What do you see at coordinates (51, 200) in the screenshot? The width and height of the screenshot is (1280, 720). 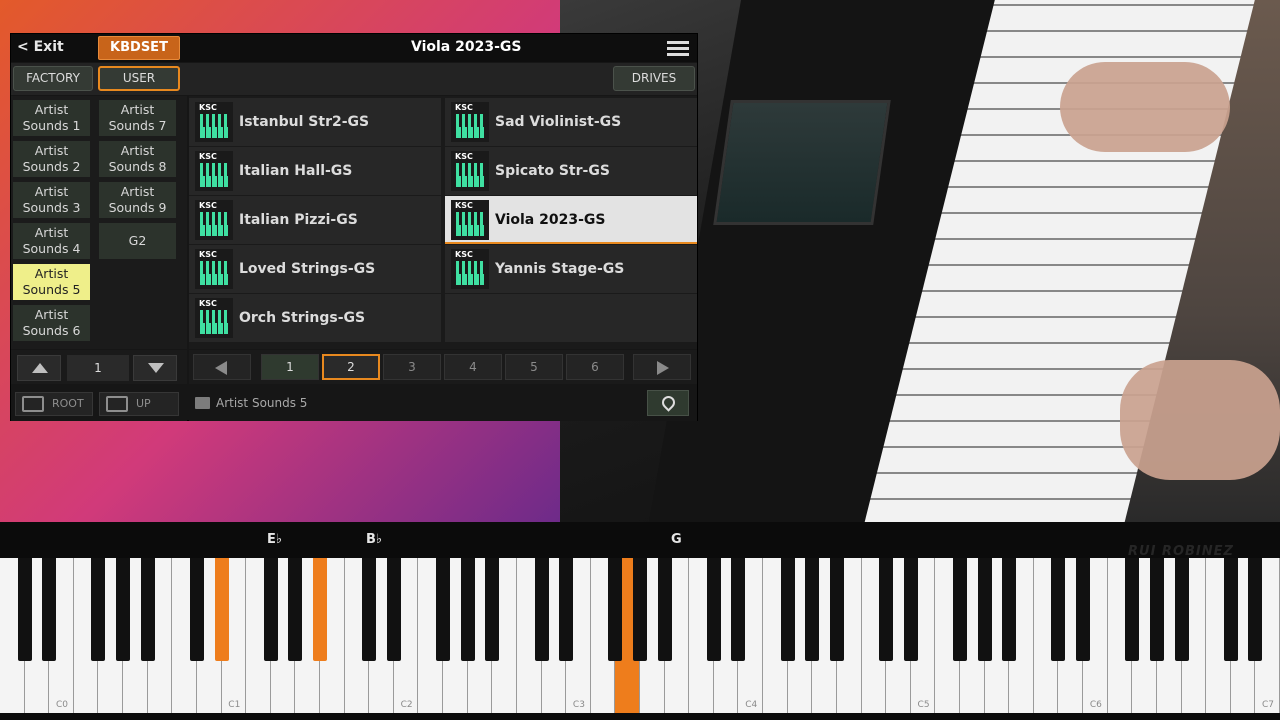 I see `folder-item: Artist Sounds 3` at bounding box center [51, 200].